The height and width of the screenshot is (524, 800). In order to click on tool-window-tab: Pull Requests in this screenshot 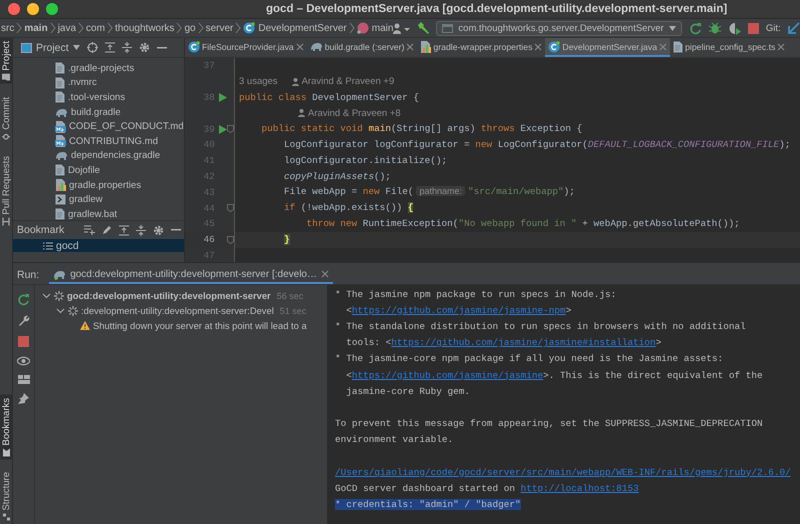, I will do `click(6, 191)`.